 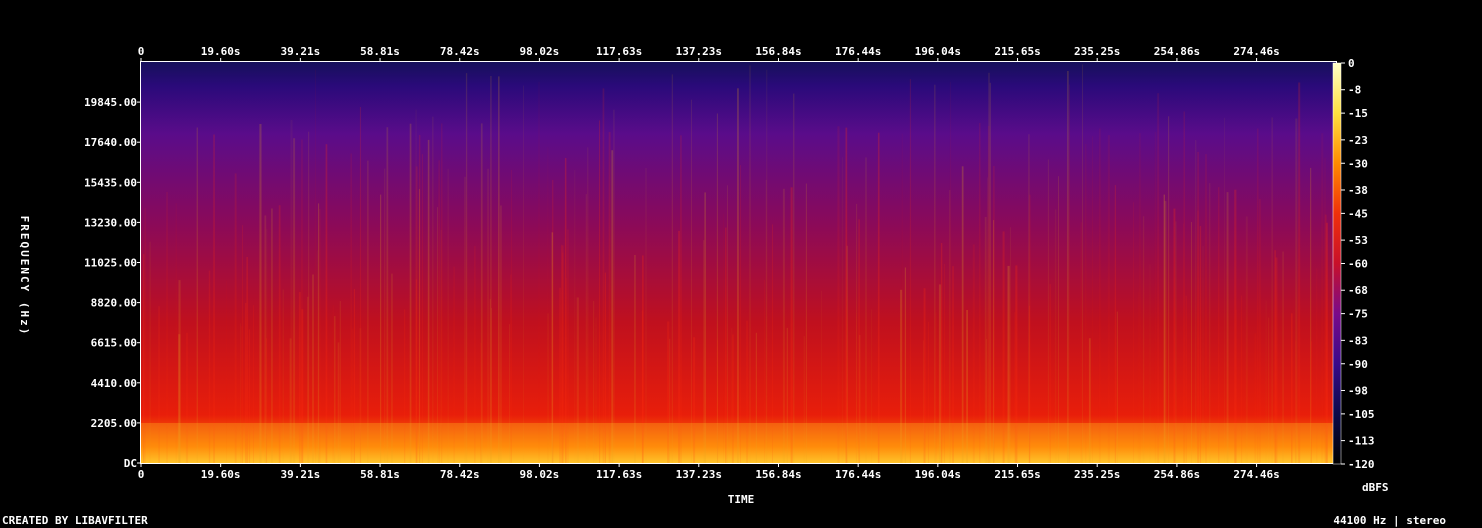 I want to click on colorbar-tick-label: -15, so click(x=1358, y=113).